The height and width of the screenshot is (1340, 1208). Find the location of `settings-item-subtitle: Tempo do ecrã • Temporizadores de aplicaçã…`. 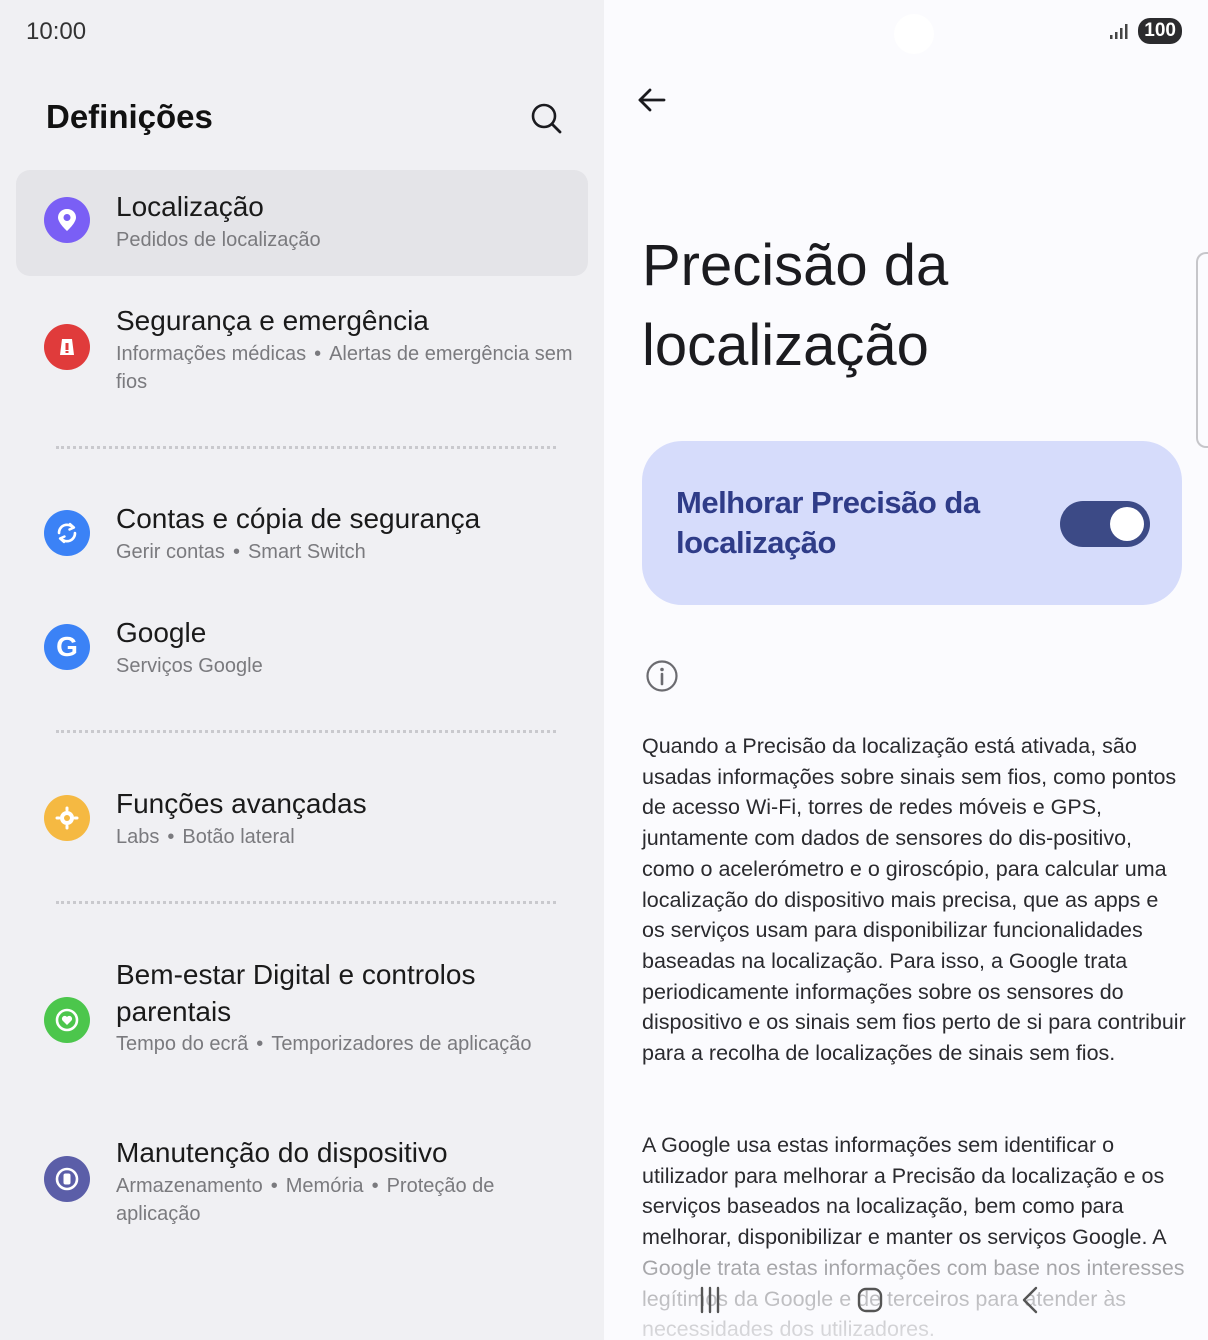

settings-item-subtitle: Tempo do ecrã • Temporizadores de aplicaçã… is located at coordinates (324, 1044).